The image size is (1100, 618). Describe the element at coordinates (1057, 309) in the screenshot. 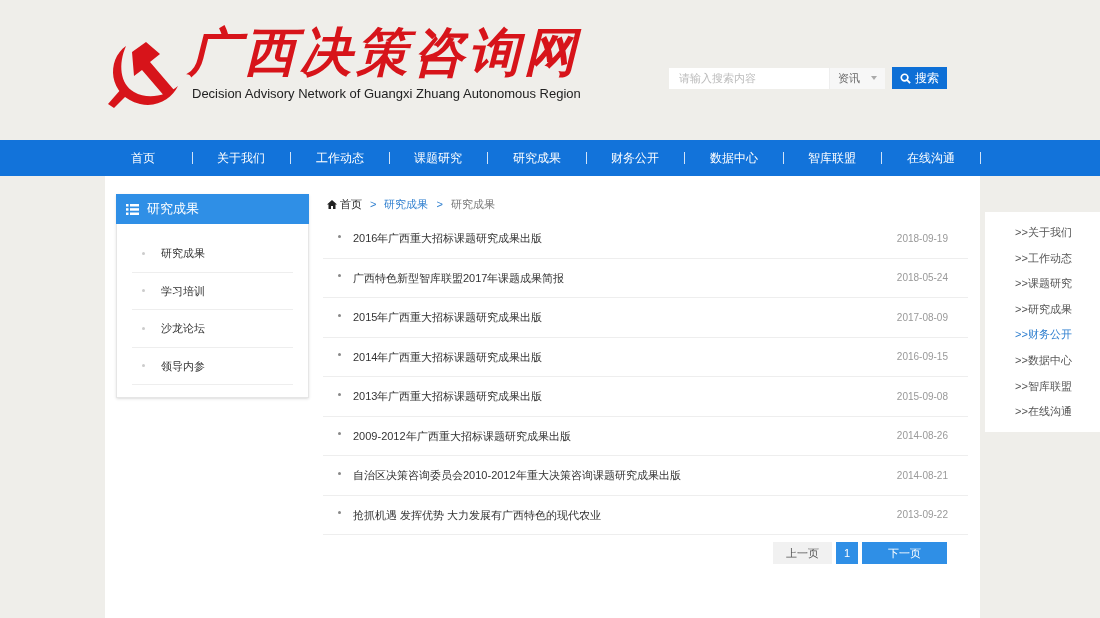

I see `quick-link: >>研究成果` at that location.